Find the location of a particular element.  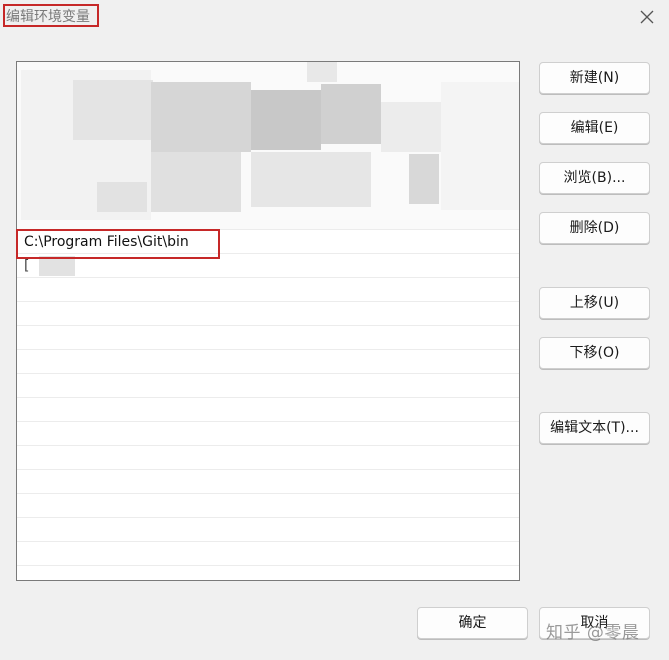

title-highlight-box is located at coordinates (51, 15).